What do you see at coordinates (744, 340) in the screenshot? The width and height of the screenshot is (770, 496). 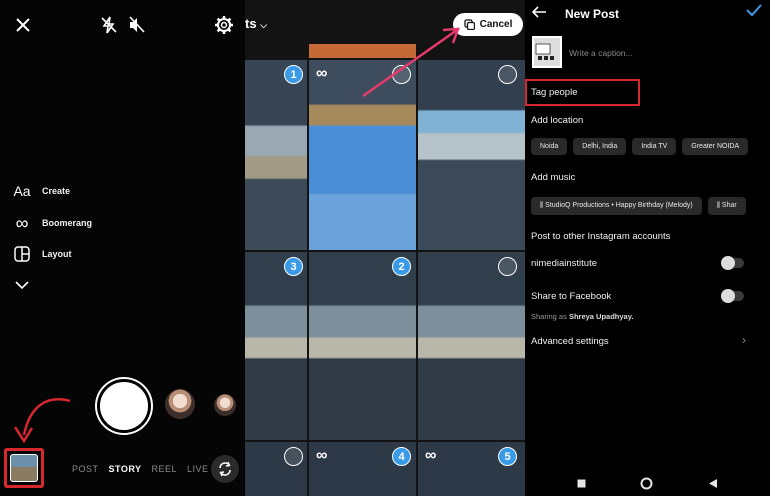 I see `chevron-right-icon: ›` at bounding box center [744, 340].